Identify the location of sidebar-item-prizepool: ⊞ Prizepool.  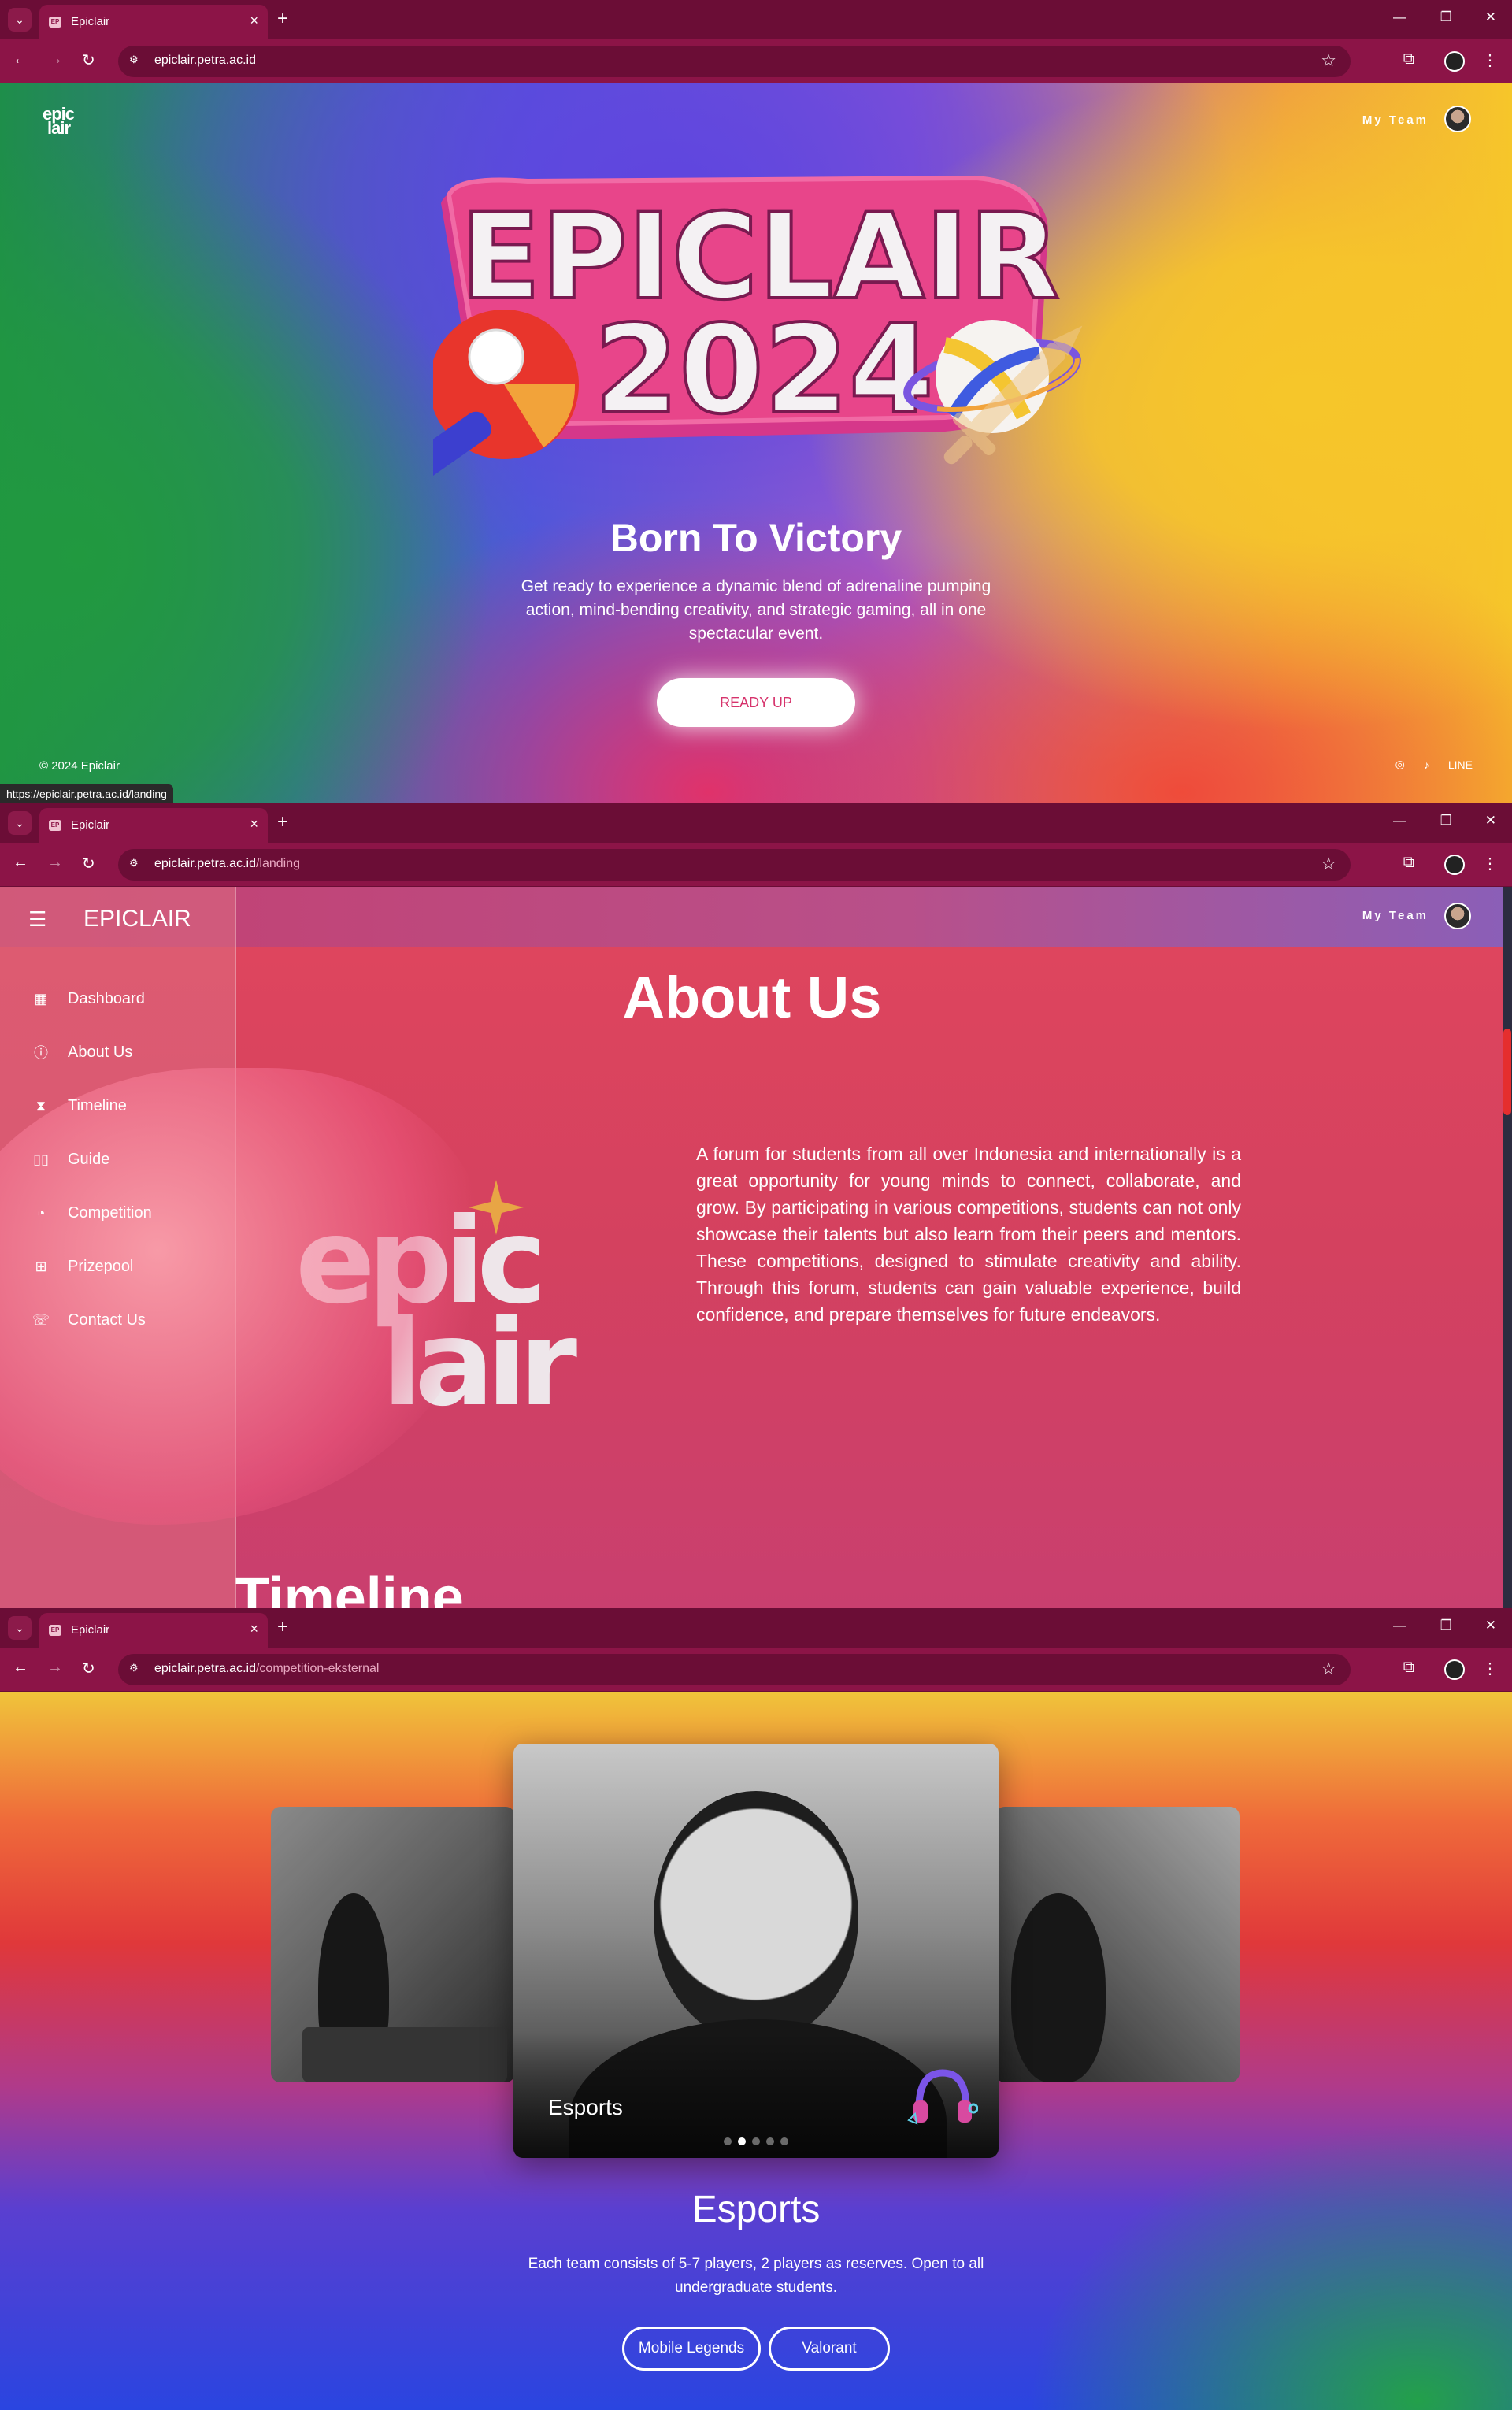
(118, 1266).